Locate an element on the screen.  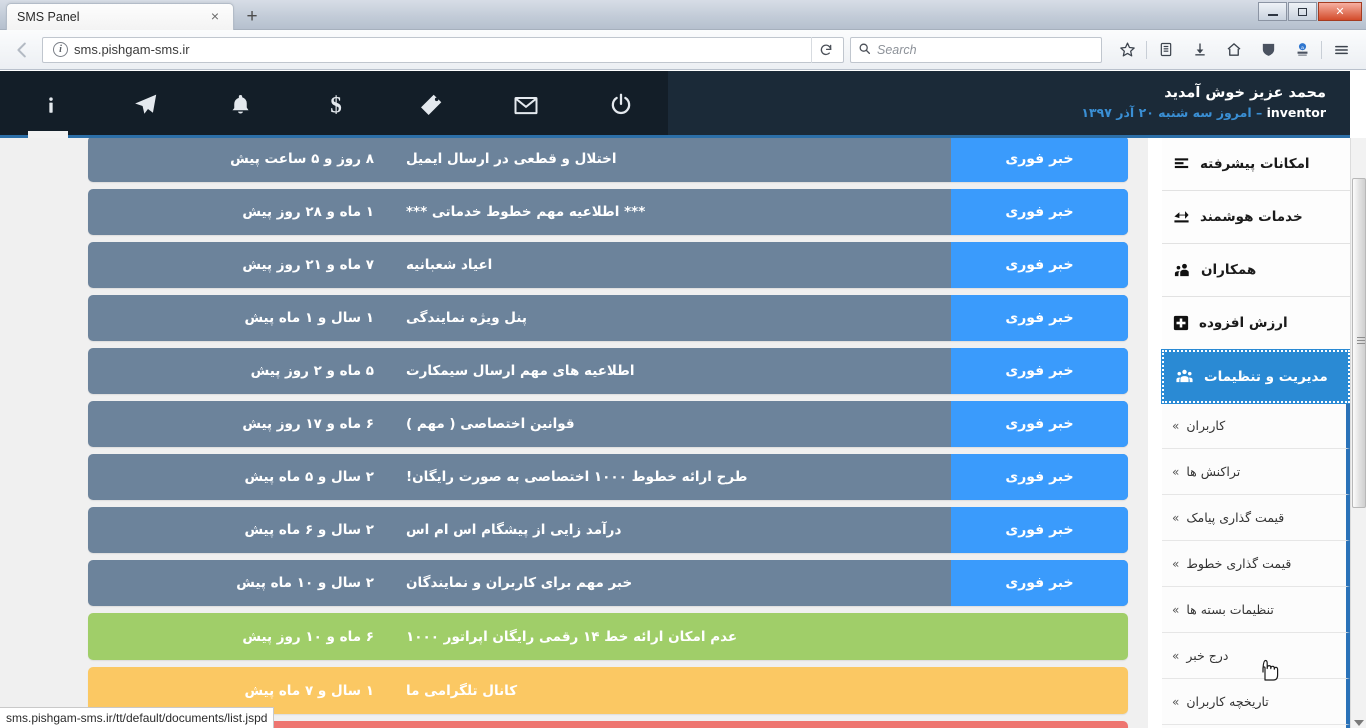
power-icon is located at coordinates (620, 104).